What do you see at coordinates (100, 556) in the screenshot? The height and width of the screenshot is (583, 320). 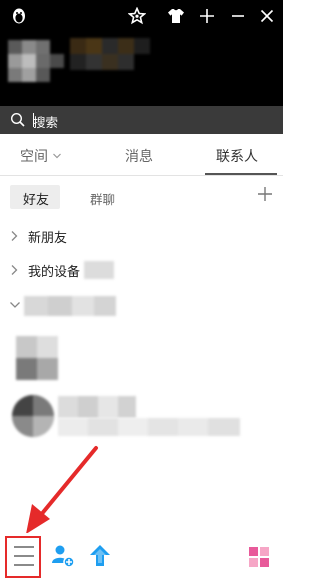 I see `upload-icon` at bounding box center [100, 556].